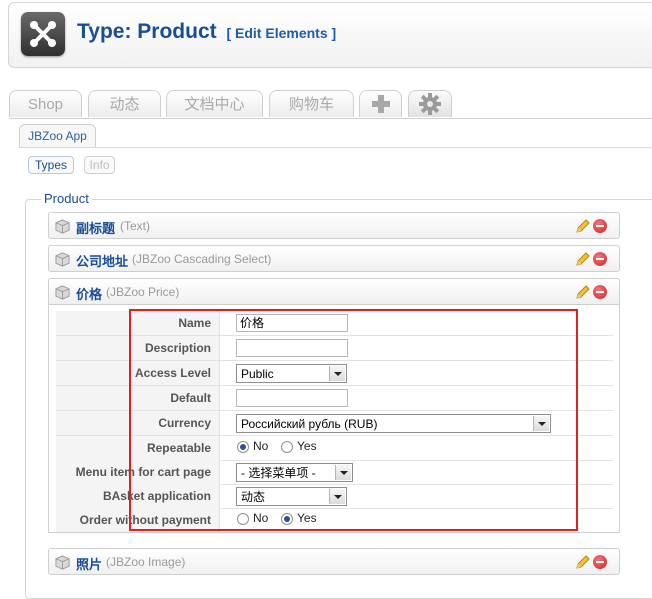 This screenshot has height=599, width=652. I want to click on form-row-repeatable: Repeatable No Yes, so click(334, 448).